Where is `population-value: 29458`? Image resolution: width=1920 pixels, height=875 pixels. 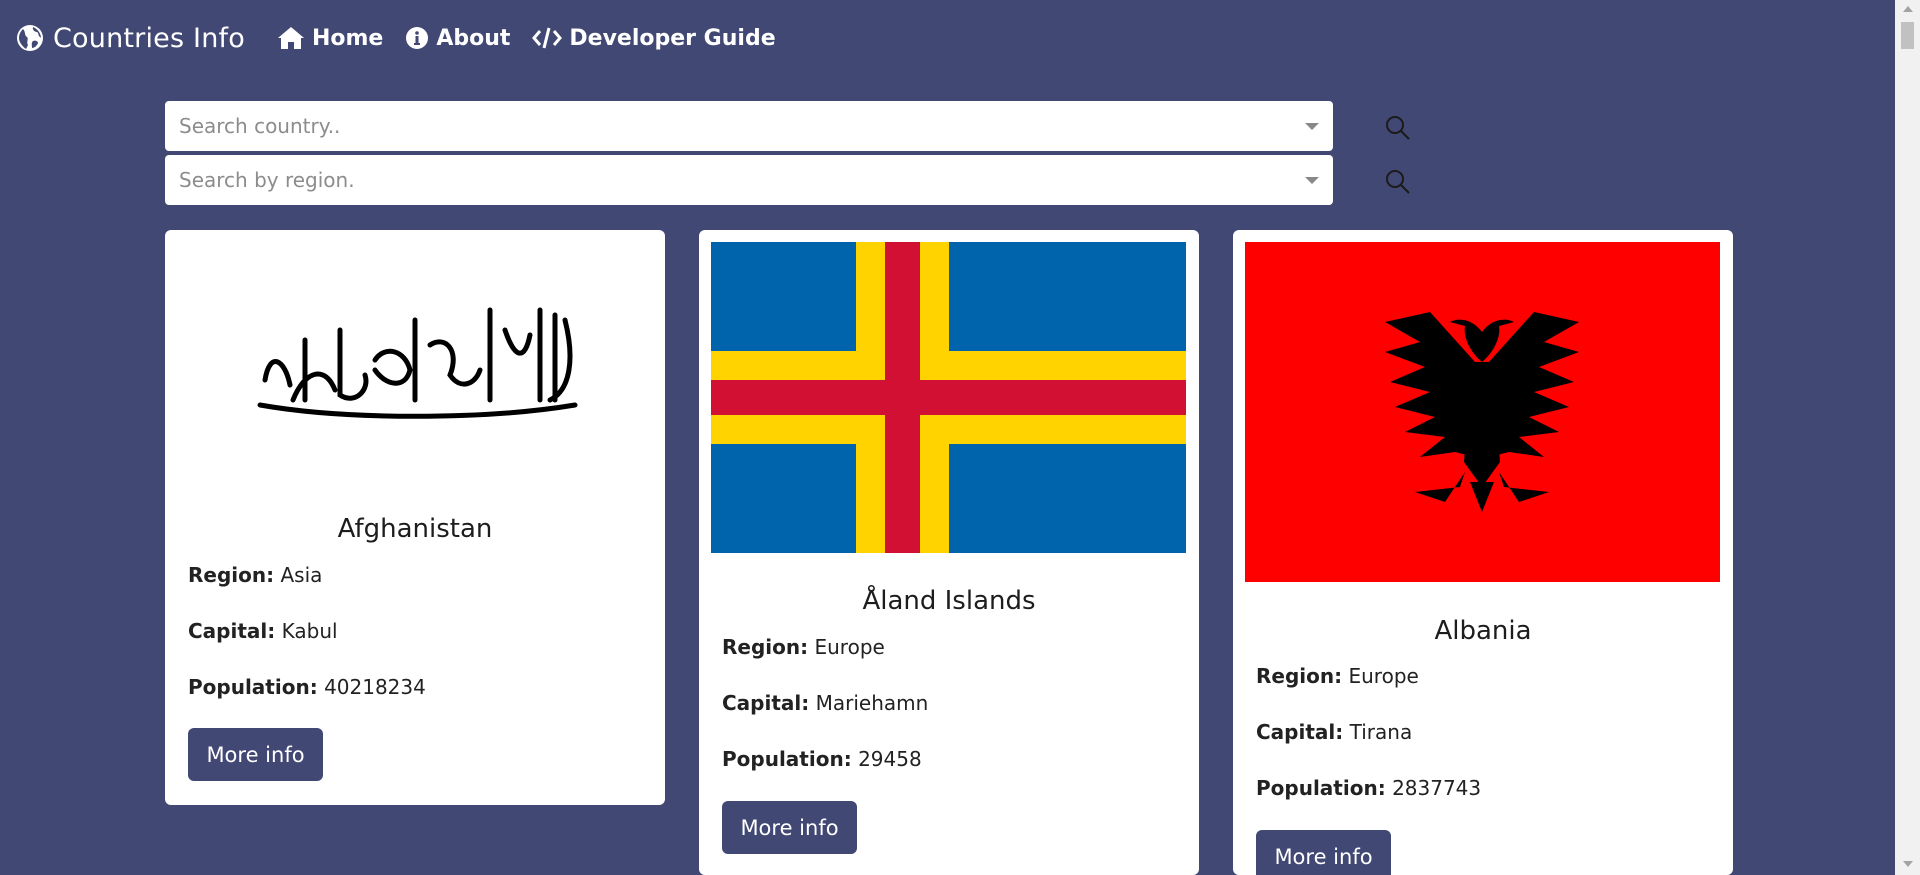
population-value: 29458 is located at coordinates (890, 759).